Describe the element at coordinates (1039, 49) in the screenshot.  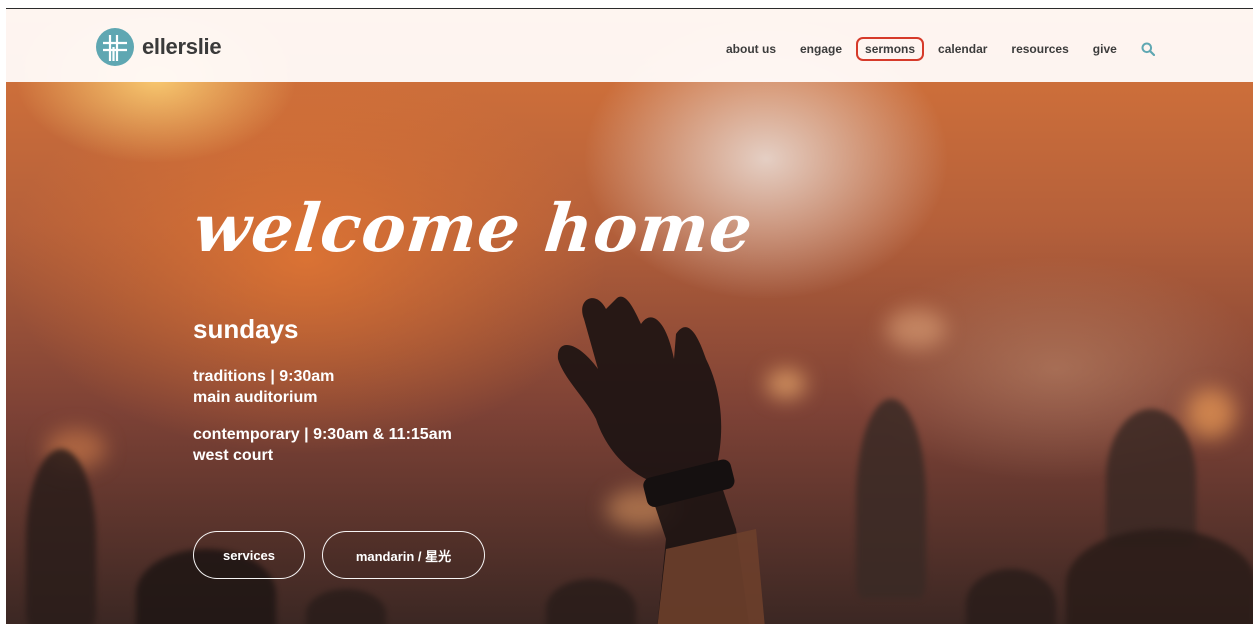
I see `nav-item-resources: resources` at that location.